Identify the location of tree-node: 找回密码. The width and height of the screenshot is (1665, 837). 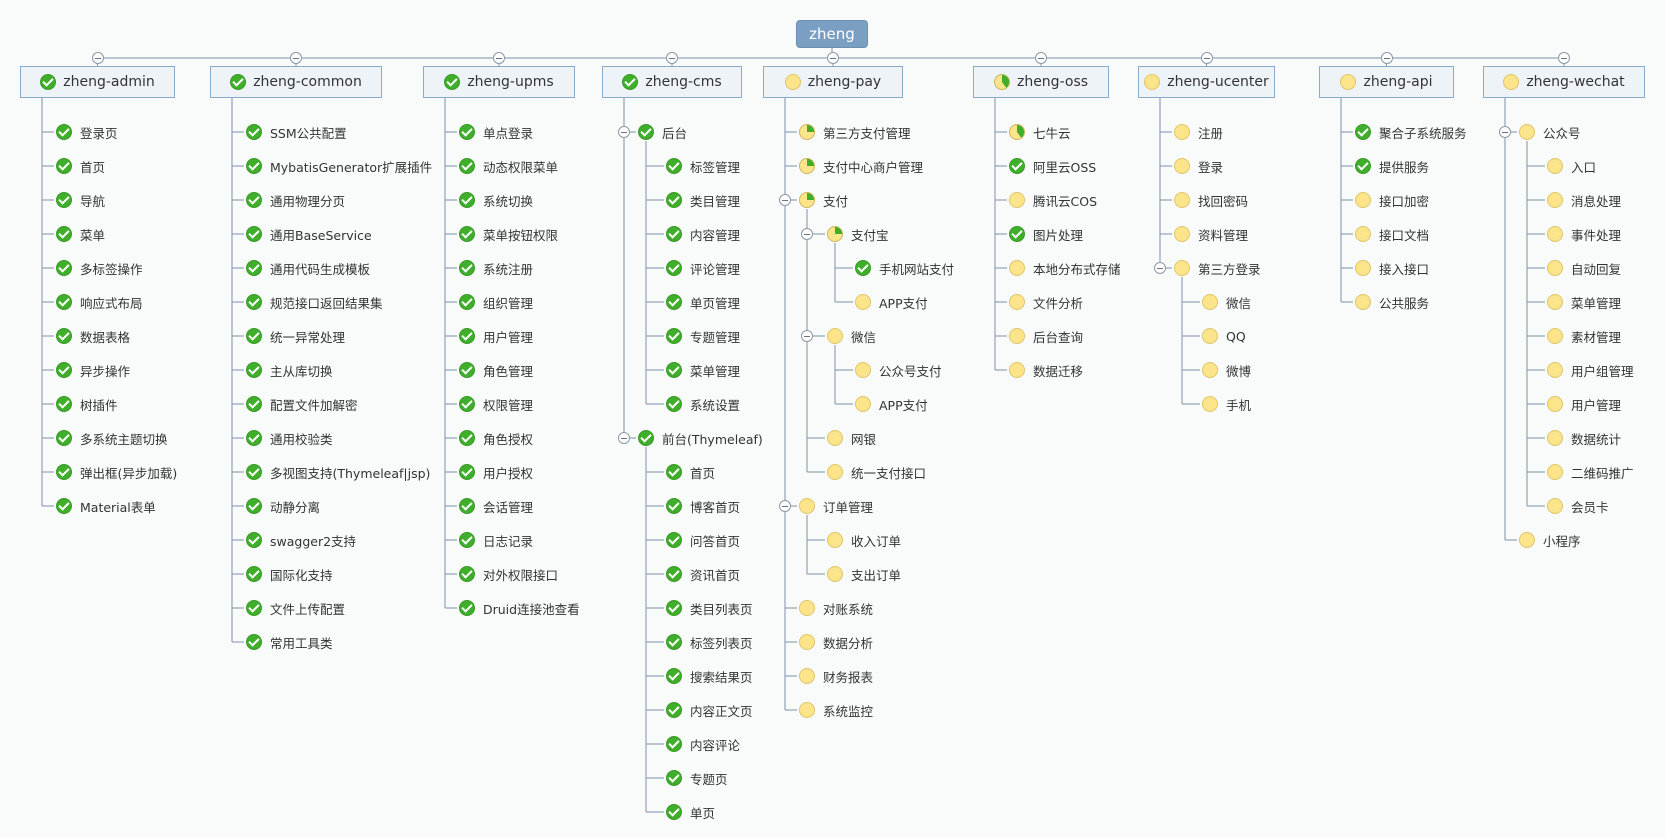
(1211, 200).